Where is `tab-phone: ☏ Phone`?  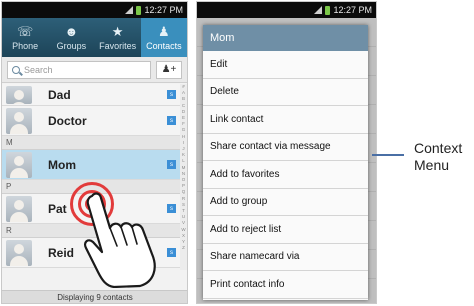
tab-phone: ☏ Phone is located at coordinates (25, 37).